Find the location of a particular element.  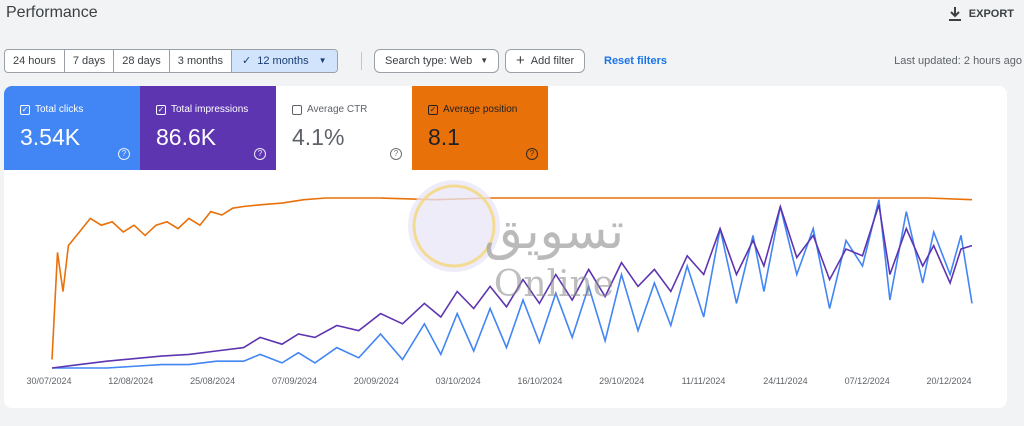

add-filter-button: + Add filter is located at coordinates (545, 61).